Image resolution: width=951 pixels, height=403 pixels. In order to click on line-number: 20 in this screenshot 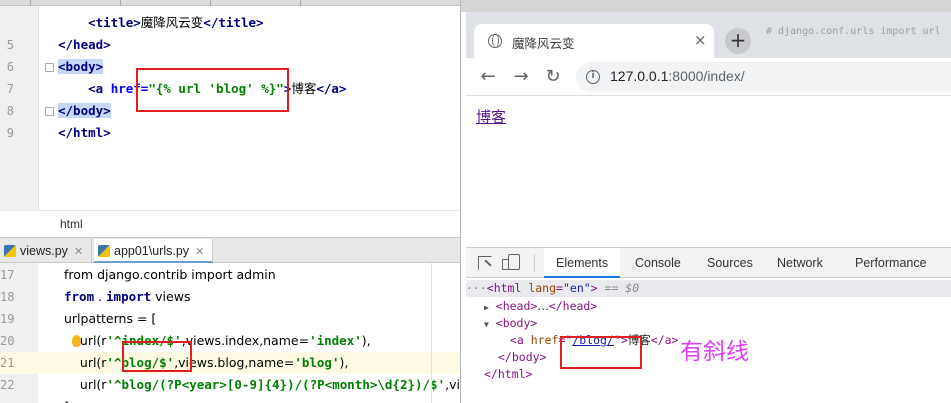, I will do `click(7, 341)`.